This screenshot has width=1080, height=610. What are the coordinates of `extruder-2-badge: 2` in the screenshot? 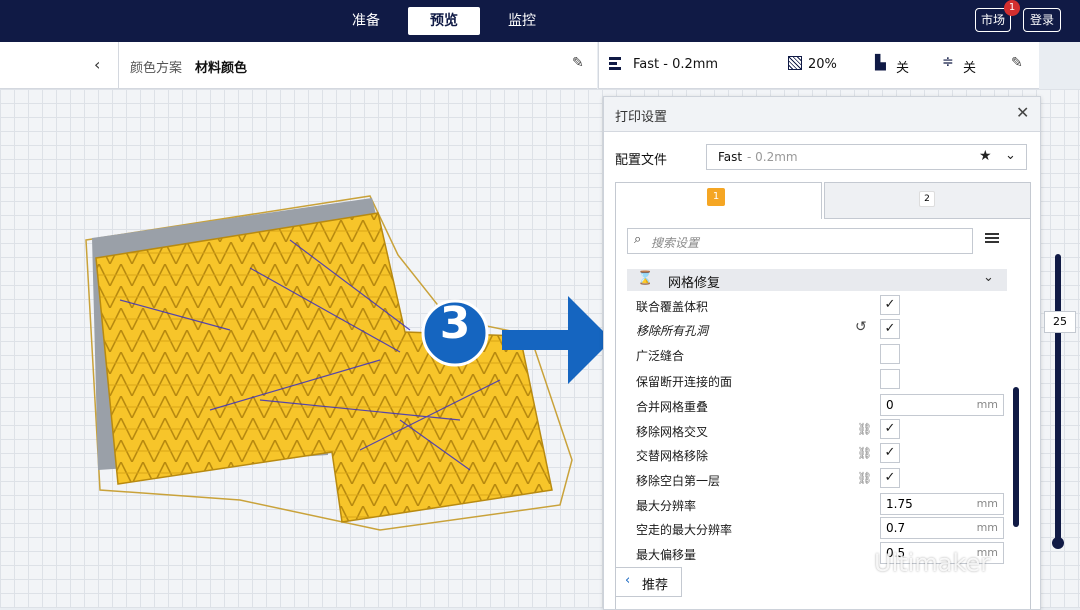 It's located at (927, 199).